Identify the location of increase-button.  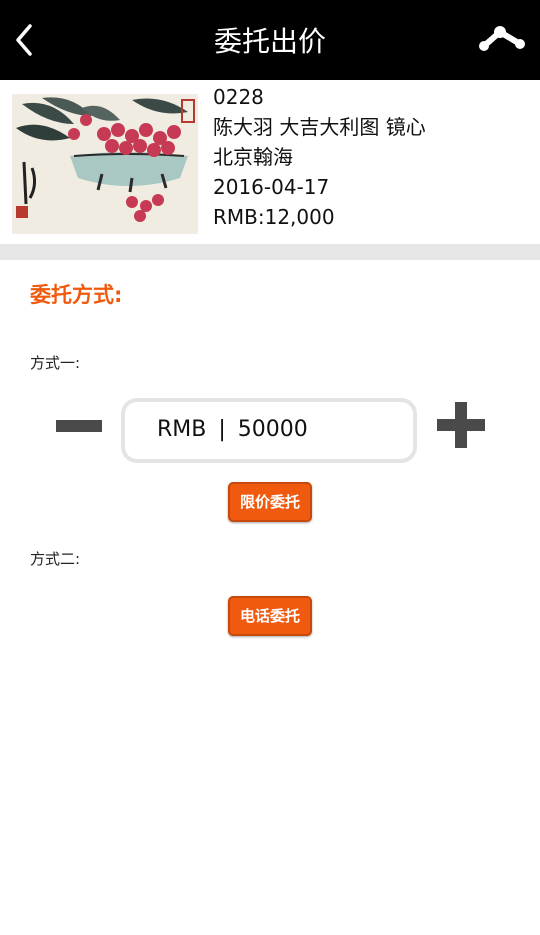
(461, 425).